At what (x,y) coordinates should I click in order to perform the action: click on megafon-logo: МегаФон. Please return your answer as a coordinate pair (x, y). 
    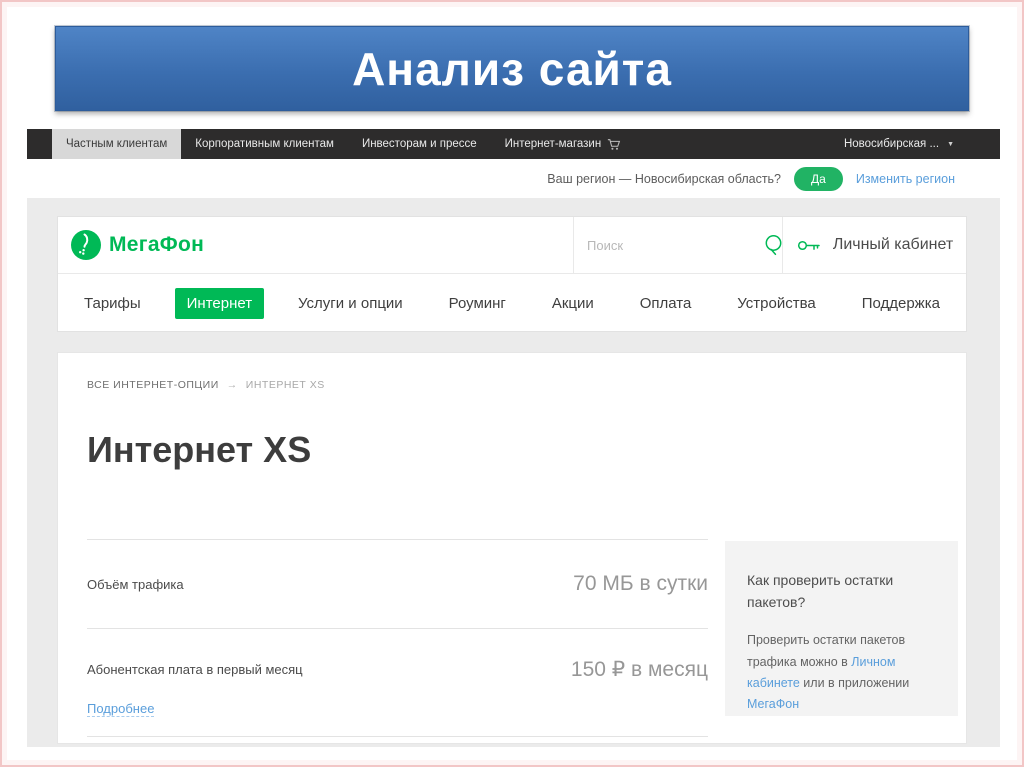
    Looking at the image, I should click on (137, 245).